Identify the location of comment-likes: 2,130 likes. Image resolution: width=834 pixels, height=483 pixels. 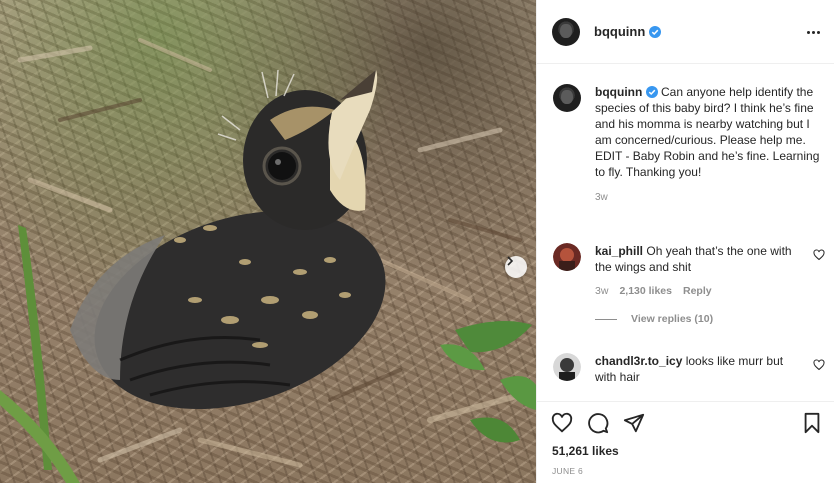
(645, 291).